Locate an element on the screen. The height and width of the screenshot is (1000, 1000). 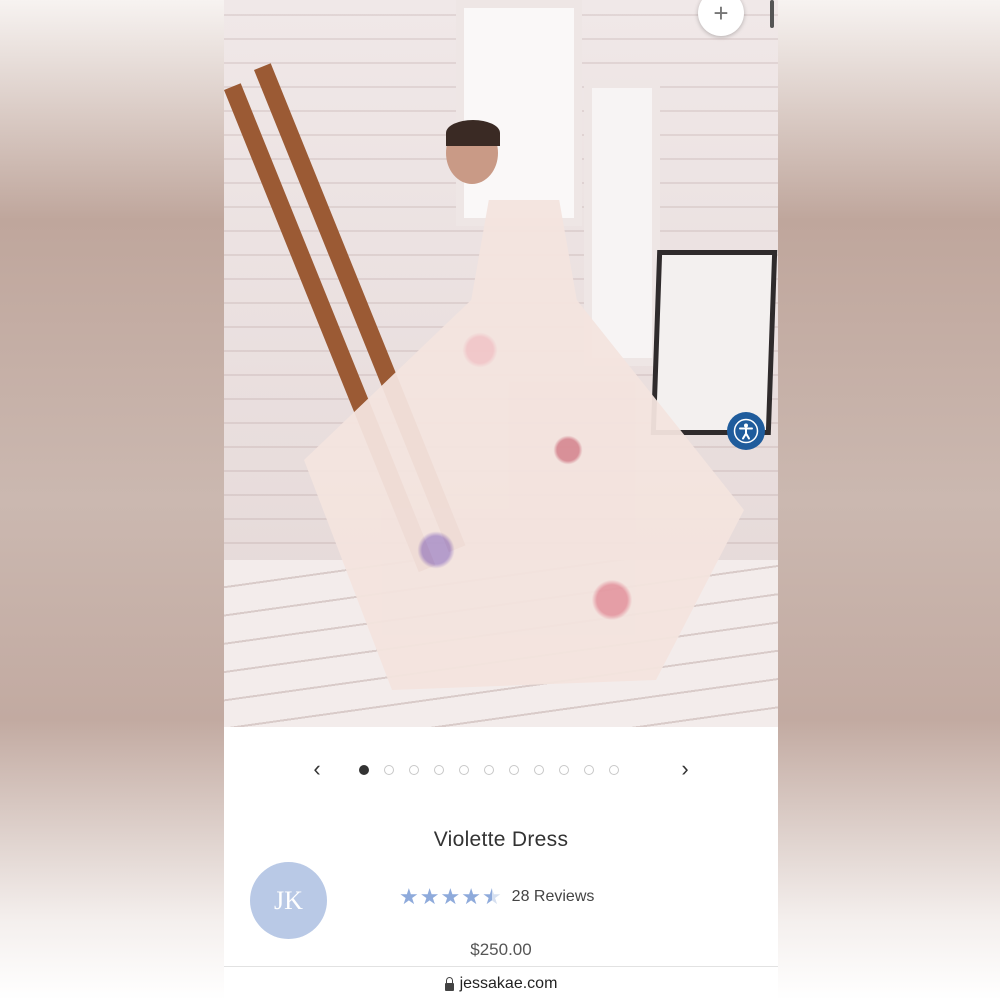
image-carousel: ‹ › is located at coordinates (501, 770).